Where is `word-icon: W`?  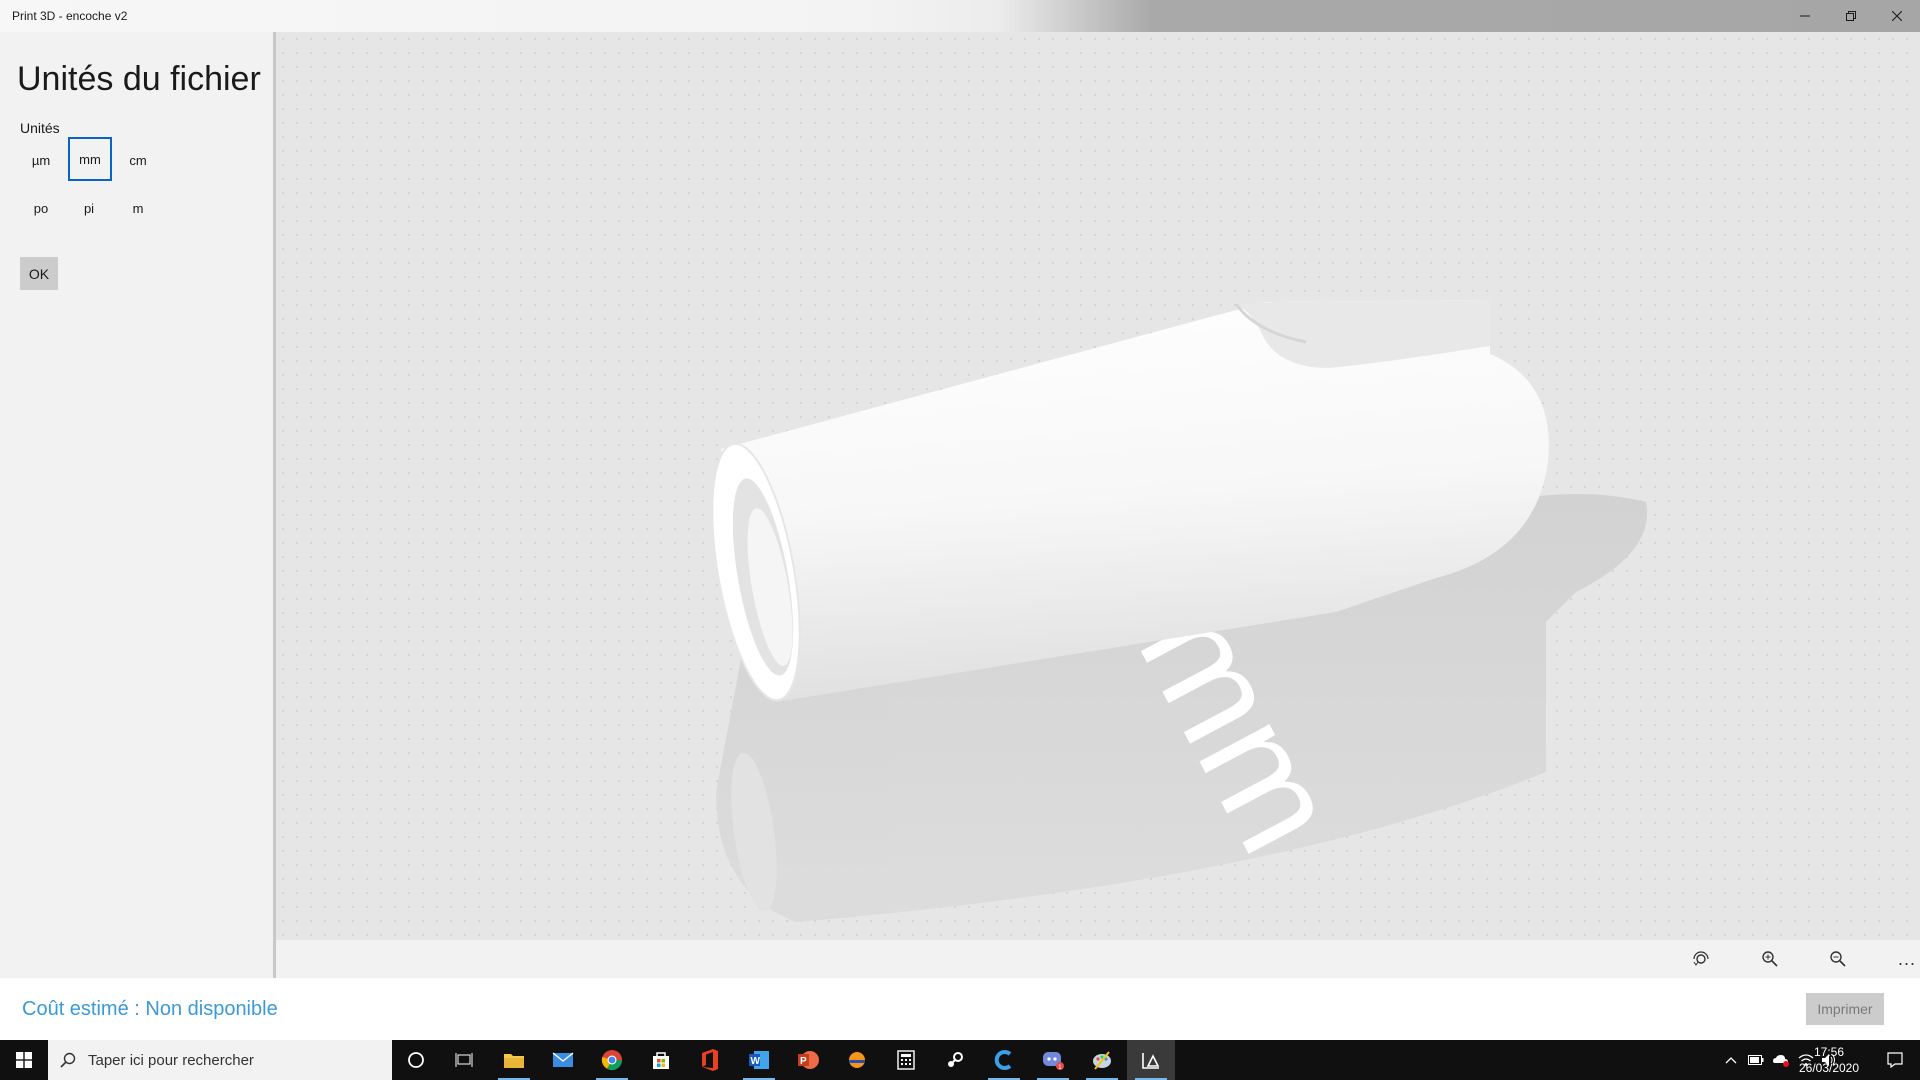 word-icon: W is located at coordinates (759, 1060).